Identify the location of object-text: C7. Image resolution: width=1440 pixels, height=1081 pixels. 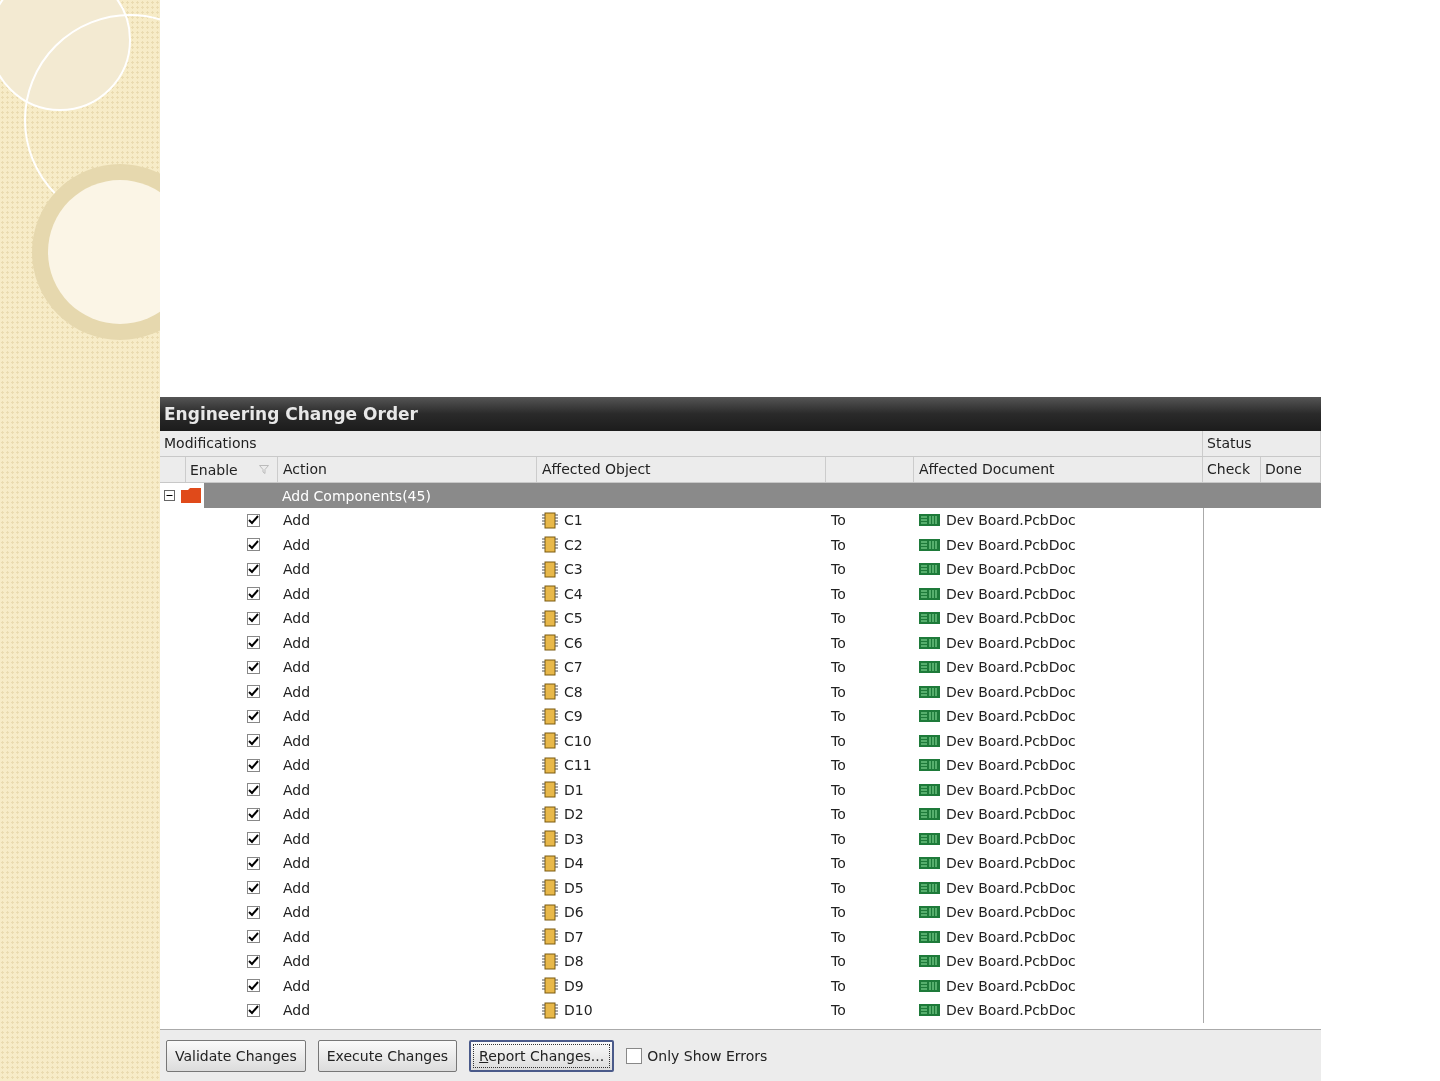
(573, 667).